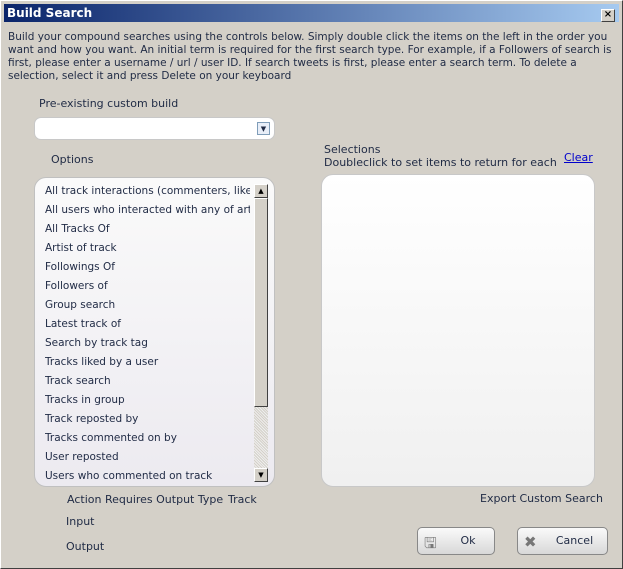 Image resolution: width=623 pixels, height=569 pixels. Describe the element at coordinates (261, 191) in the screenshot. I see `scroll-up-icon: ▲` at that location.